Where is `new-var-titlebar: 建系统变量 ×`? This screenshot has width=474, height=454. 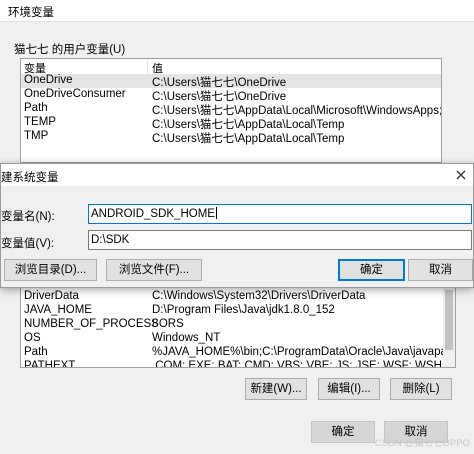 new-var-titlebar: 建系统变量 × is located at coordinates (237, 175).